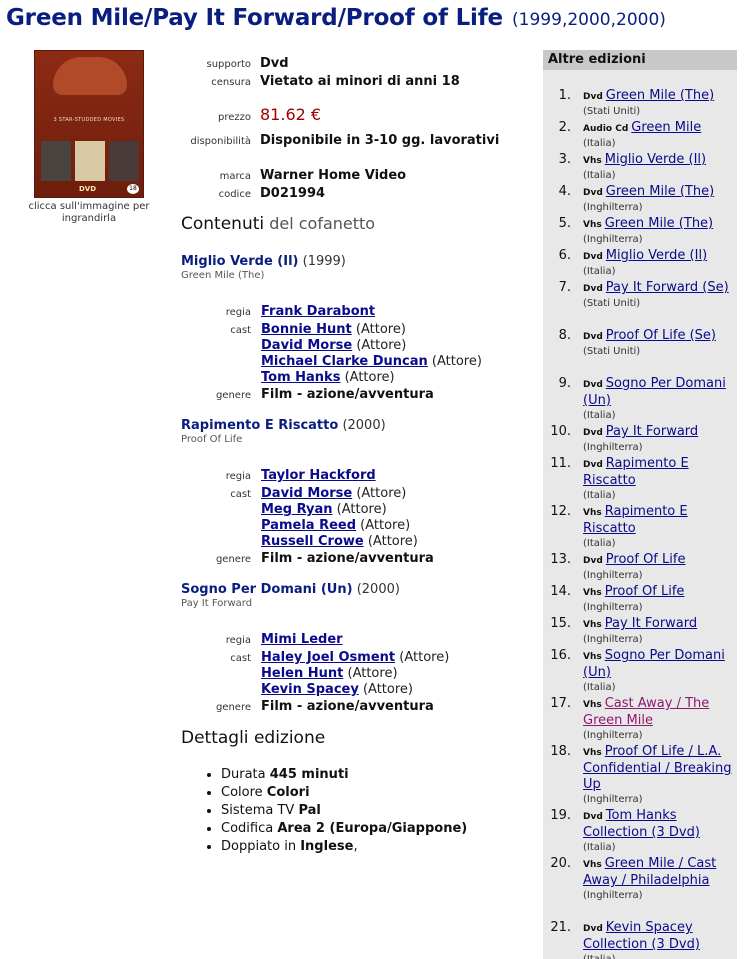 The width and height of the screenshot is (746, 959). Describe the element at coordinates (234, 117) in the screenshot. I see `meta-label: prezzo` at that location.